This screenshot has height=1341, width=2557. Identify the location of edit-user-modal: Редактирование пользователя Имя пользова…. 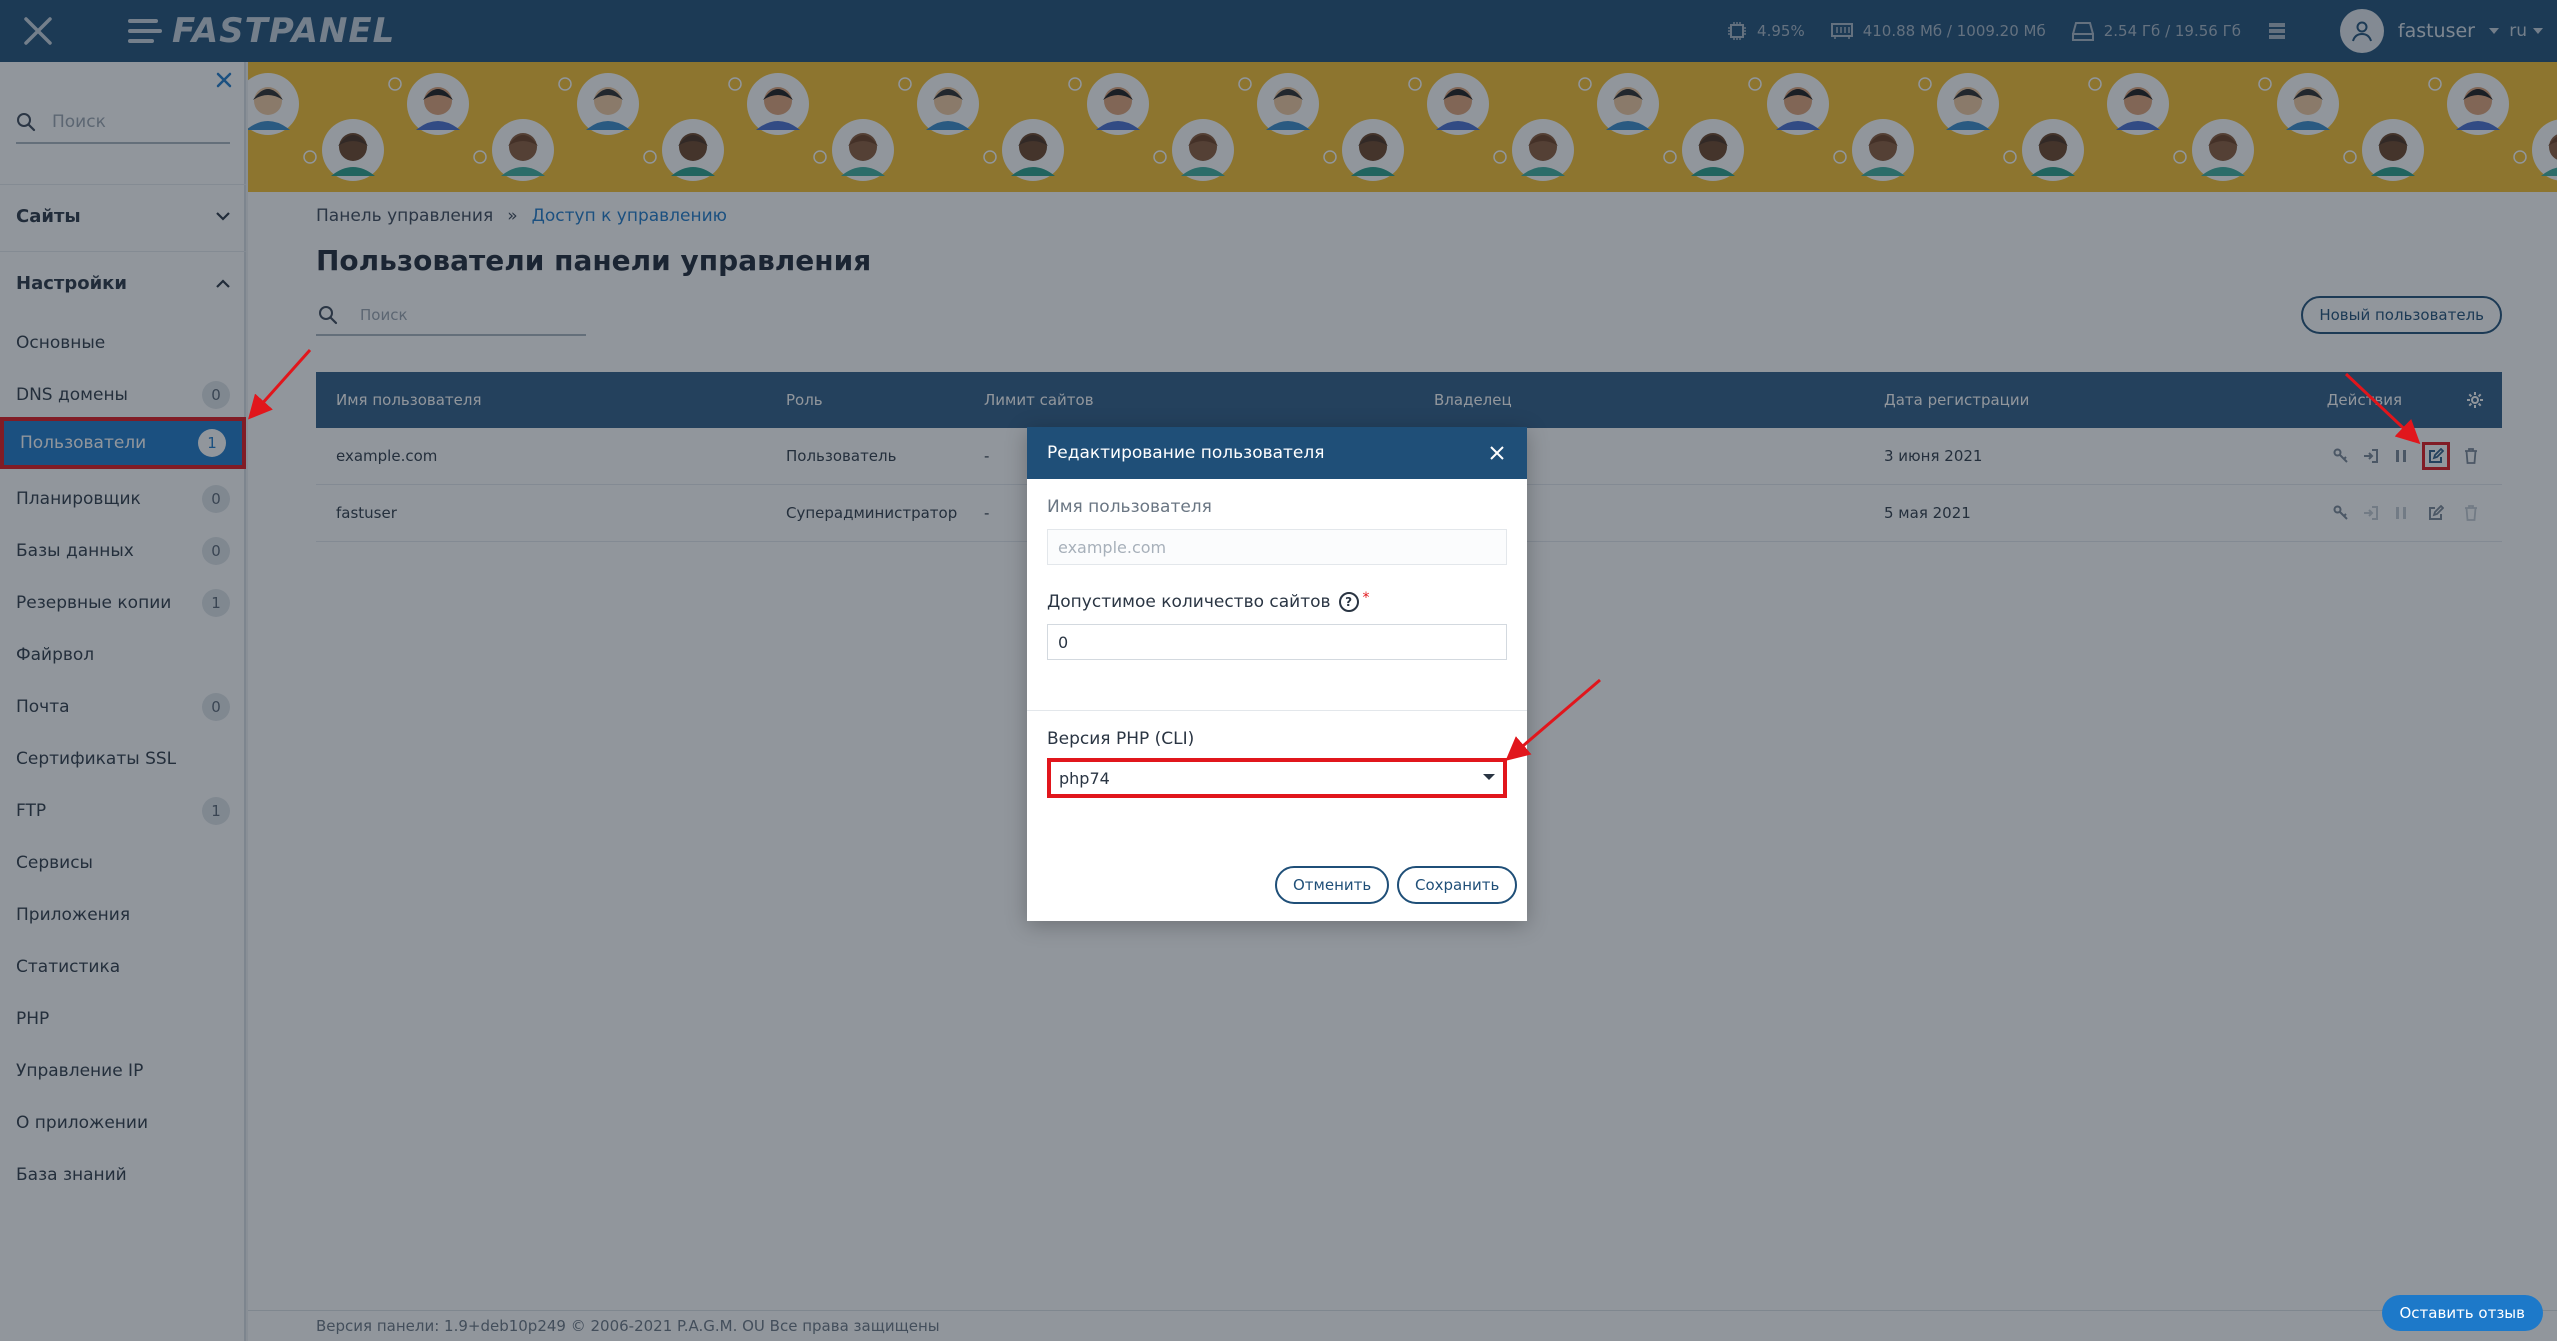
(1277, 674).